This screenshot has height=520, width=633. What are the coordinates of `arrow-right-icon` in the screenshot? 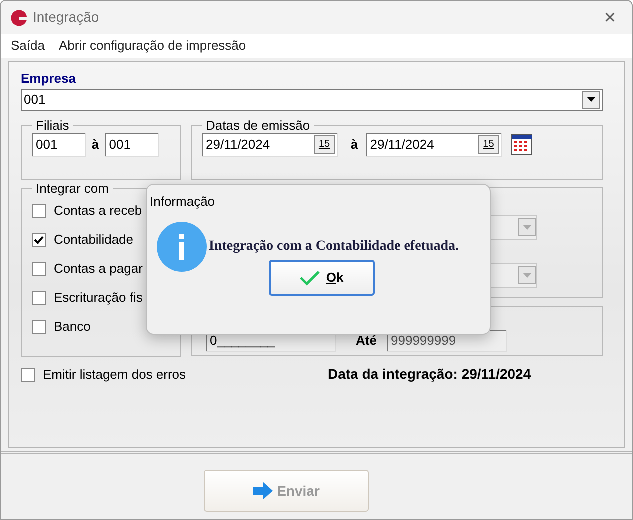 It's located at (263, 491).